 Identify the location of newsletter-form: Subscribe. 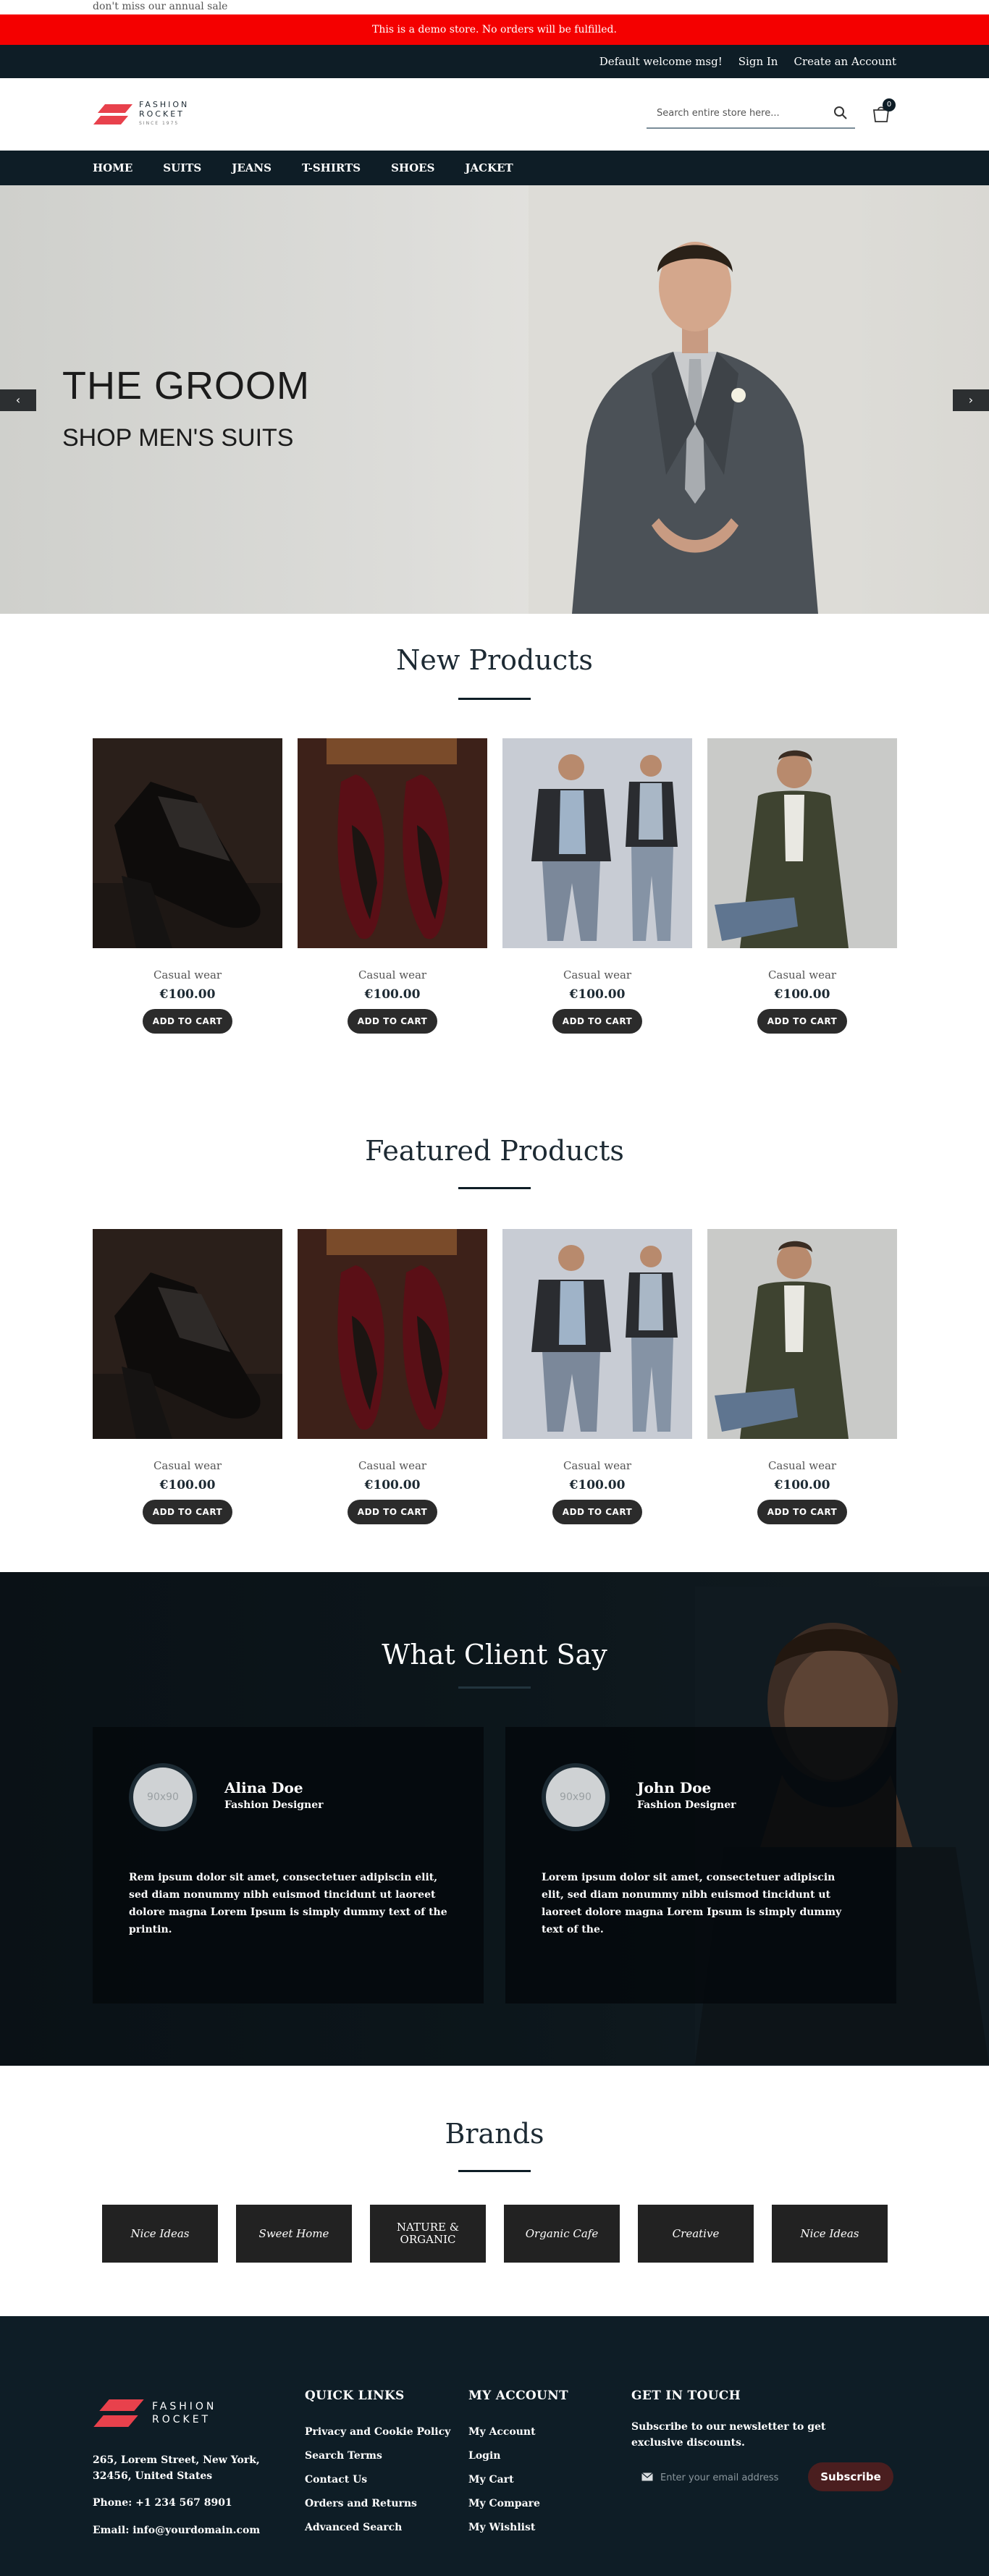
(763, 2478).